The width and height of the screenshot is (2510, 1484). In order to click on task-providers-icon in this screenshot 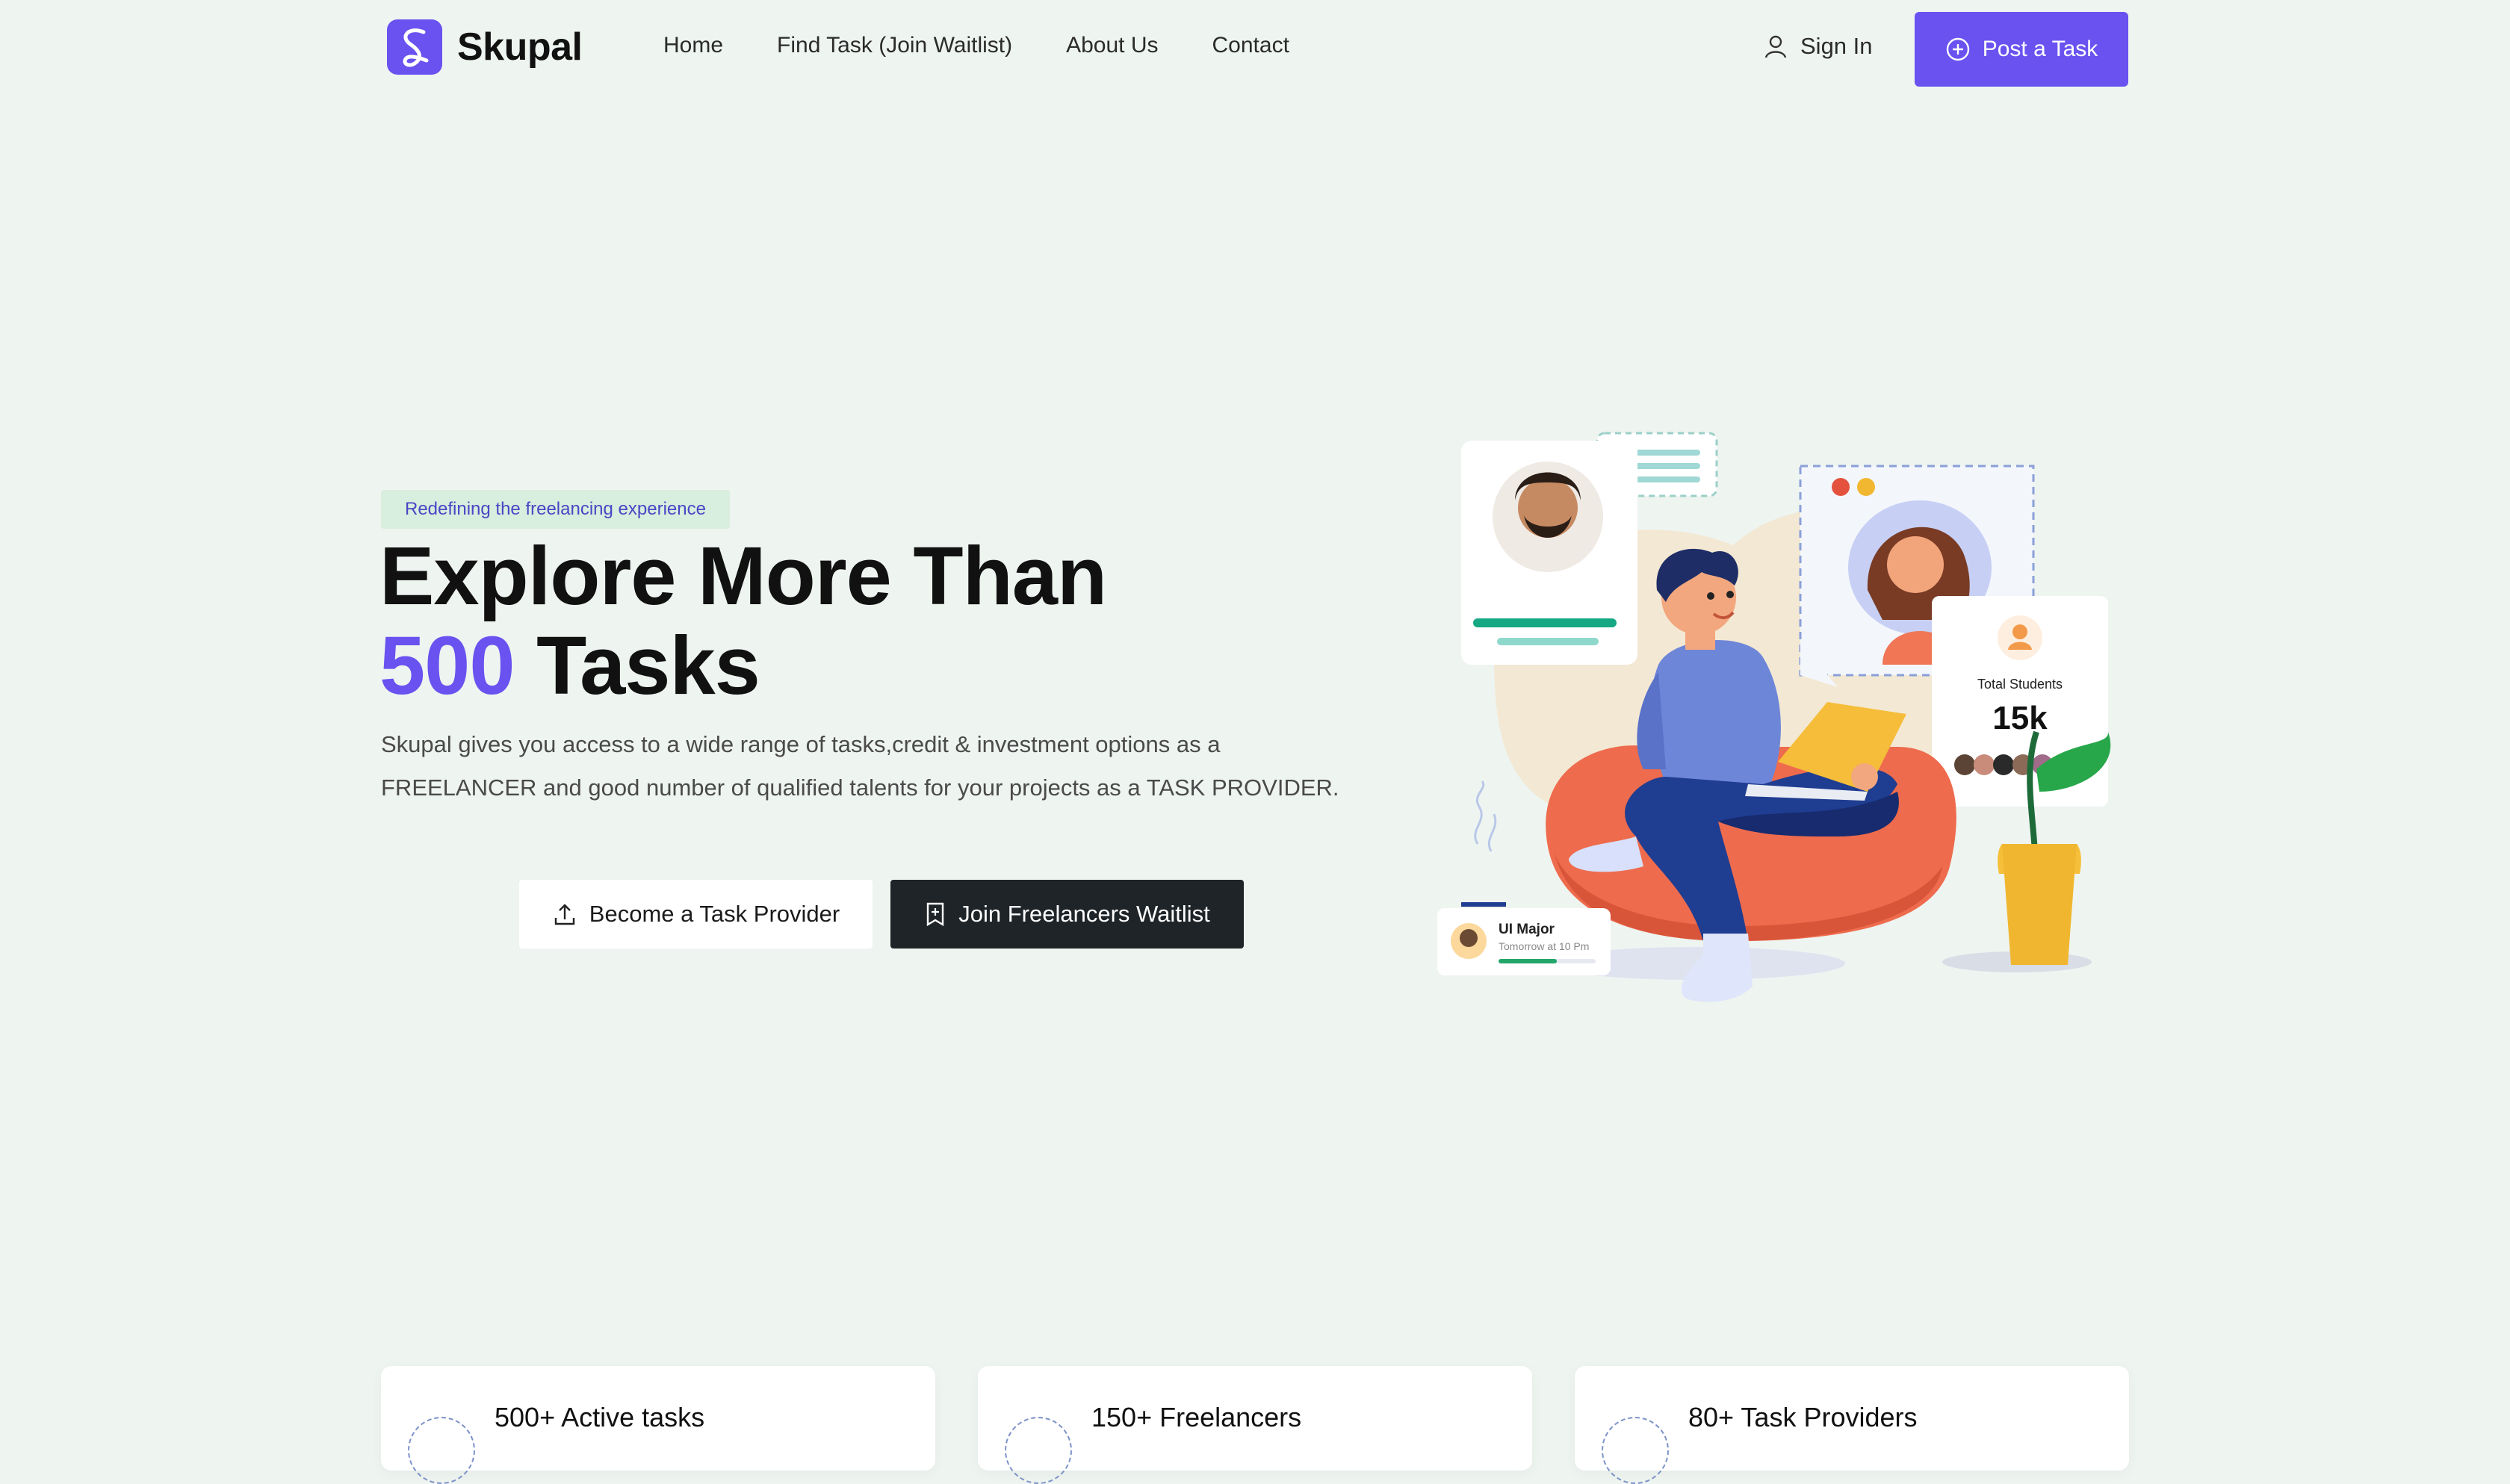, I will do `click(1635, 1451)`.